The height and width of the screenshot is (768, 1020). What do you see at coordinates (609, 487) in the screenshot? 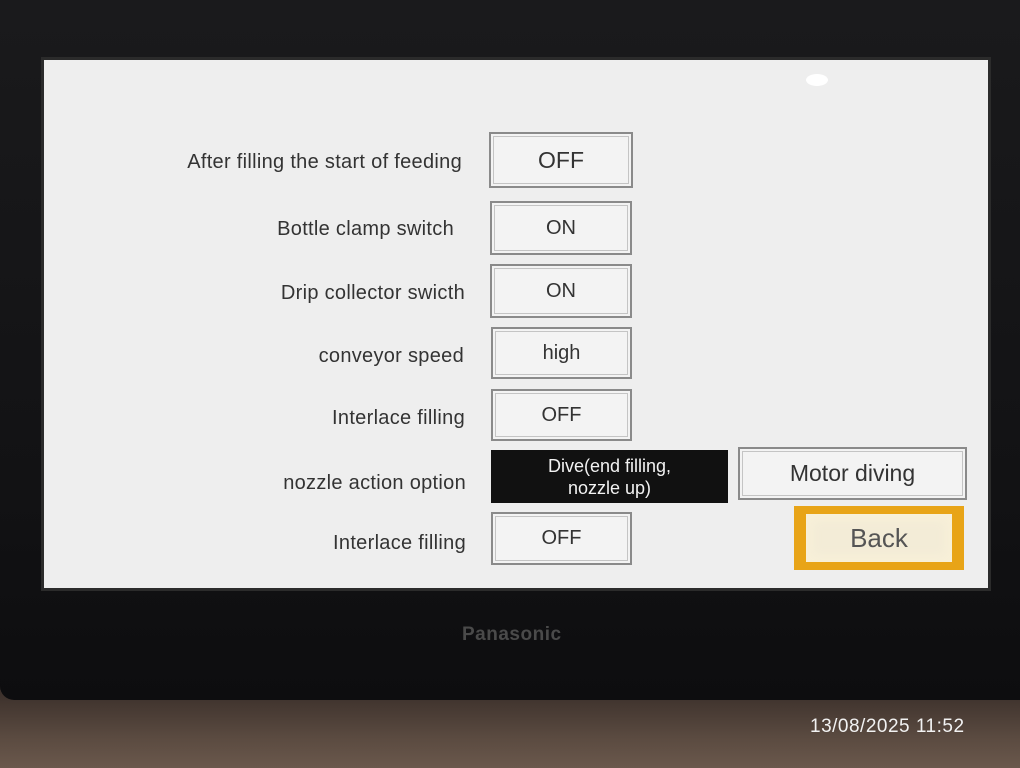
I see `option-dive-line2: nozzle up)` at bounding box center [609, 487].